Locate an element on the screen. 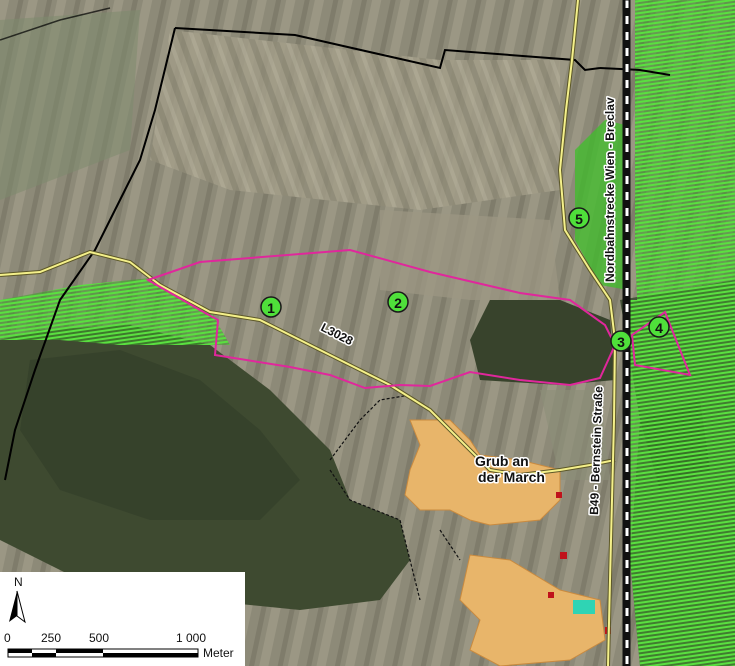 This screenshot has width=735, height=666. svg-text: 2 is located at coordinates (398, 303).